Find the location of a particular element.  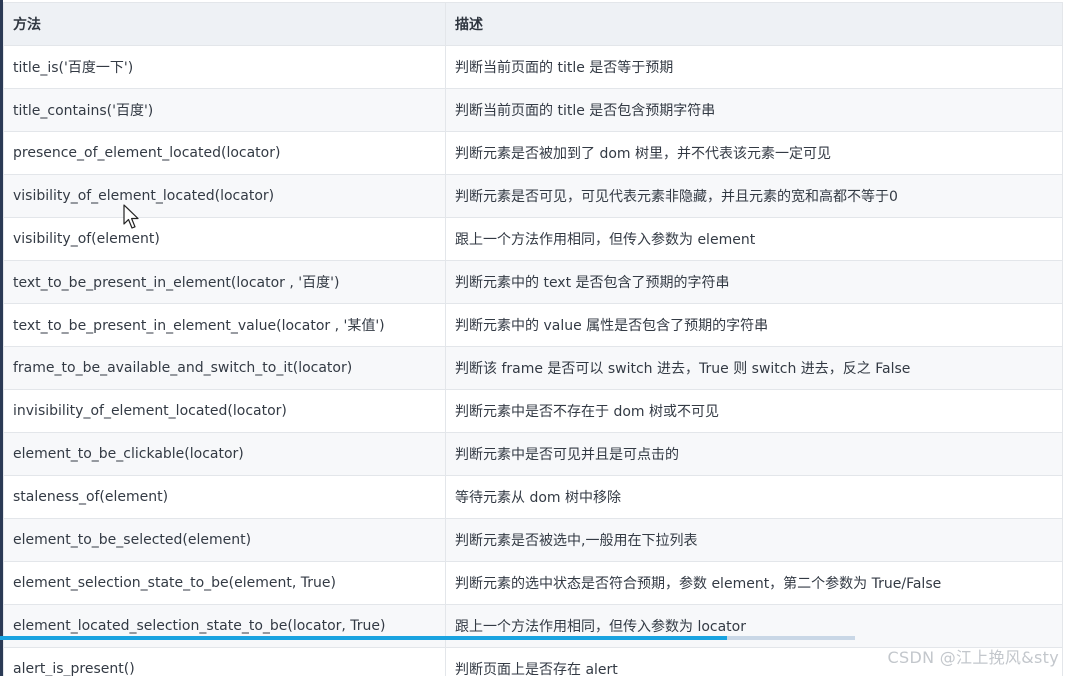

description-cell: 判断当前页面的 title 是否等于预期 is located at coordinates (754, 67).